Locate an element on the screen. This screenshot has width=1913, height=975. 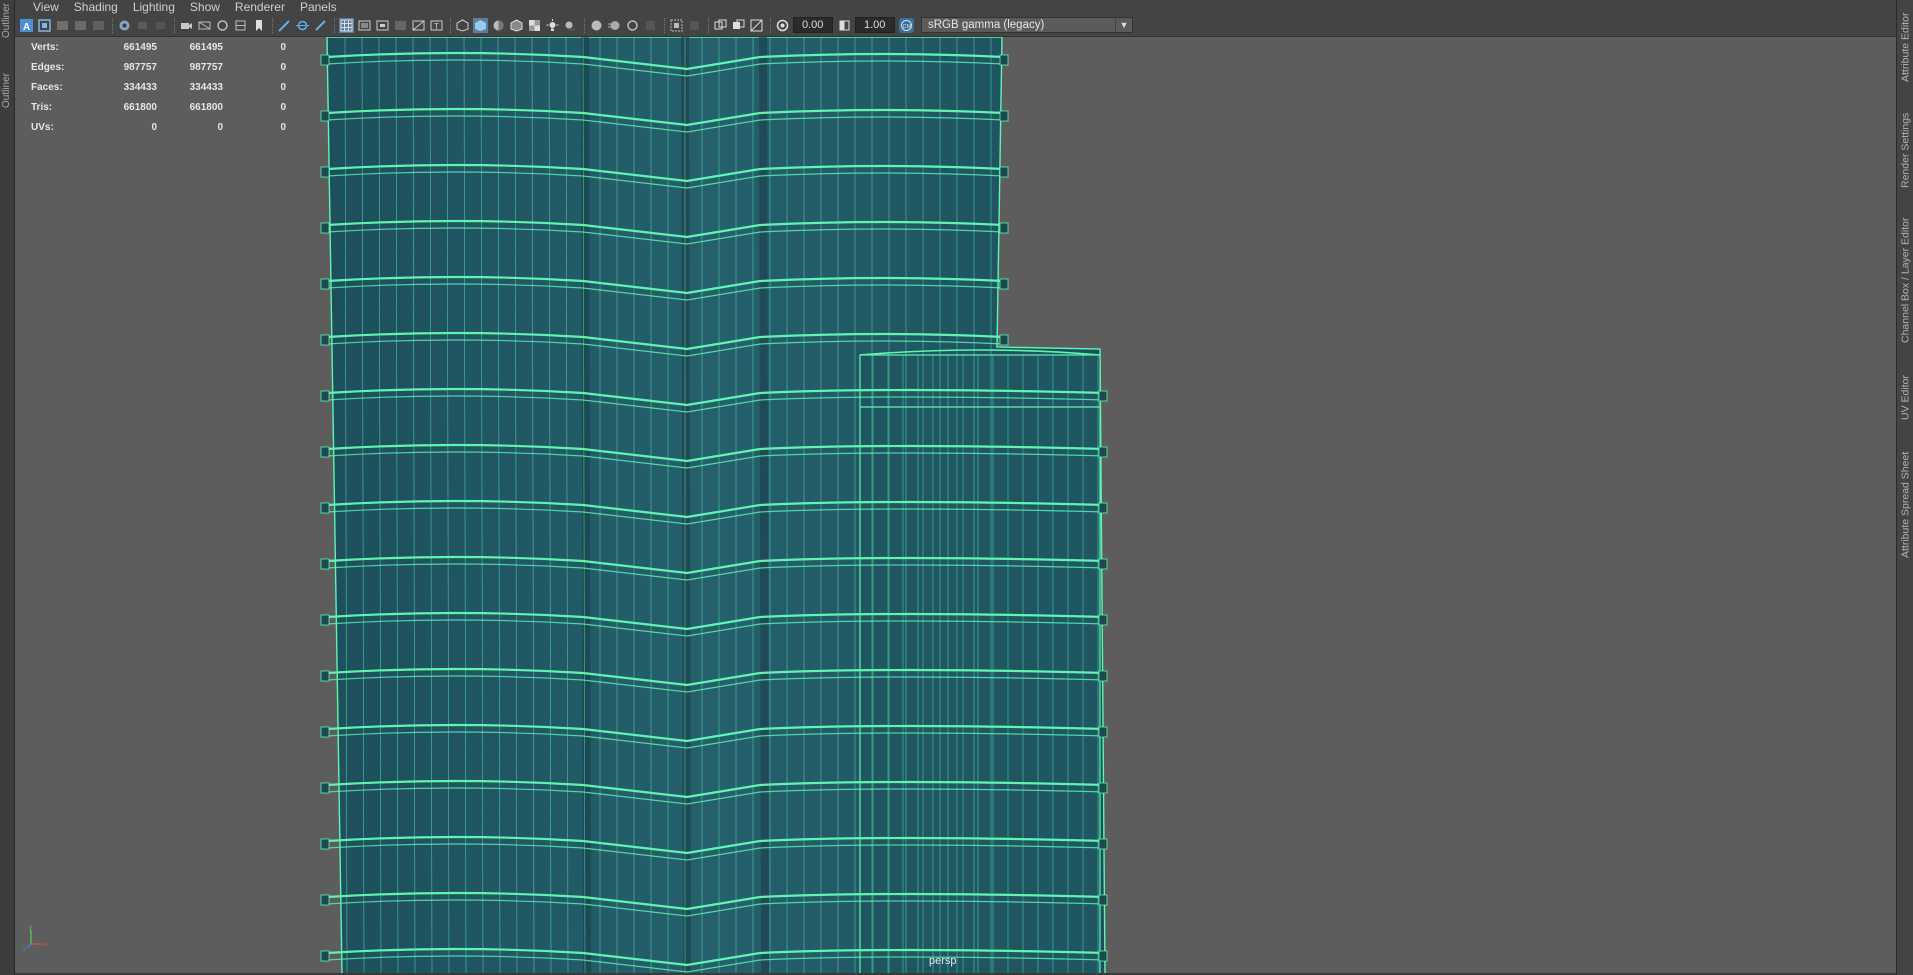
camera-icon is located at coordinates (186, 25).